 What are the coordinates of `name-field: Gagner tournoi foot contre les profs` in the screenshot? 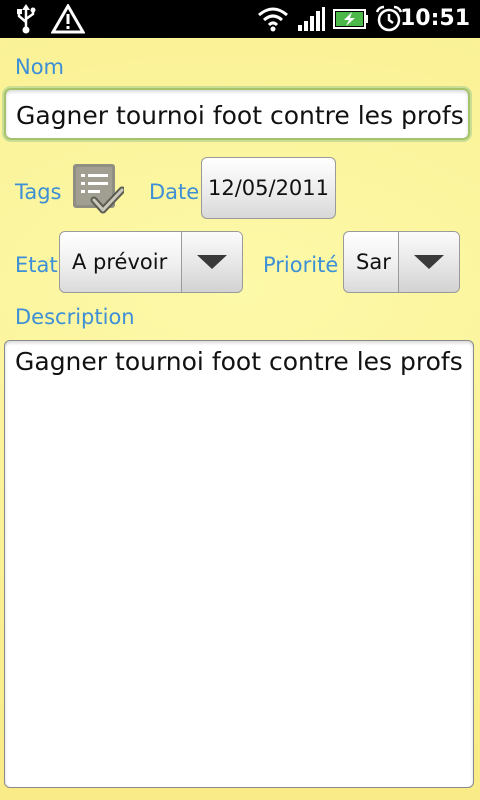 It's located at (237, 114).